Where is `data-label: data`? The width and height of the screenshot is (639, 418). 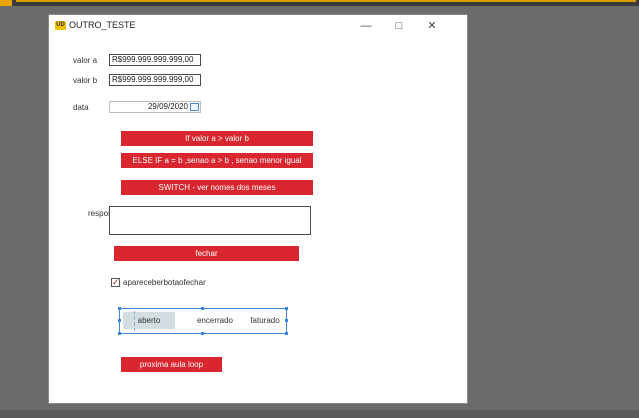 data-label: data is located at coordinates (81, 107).